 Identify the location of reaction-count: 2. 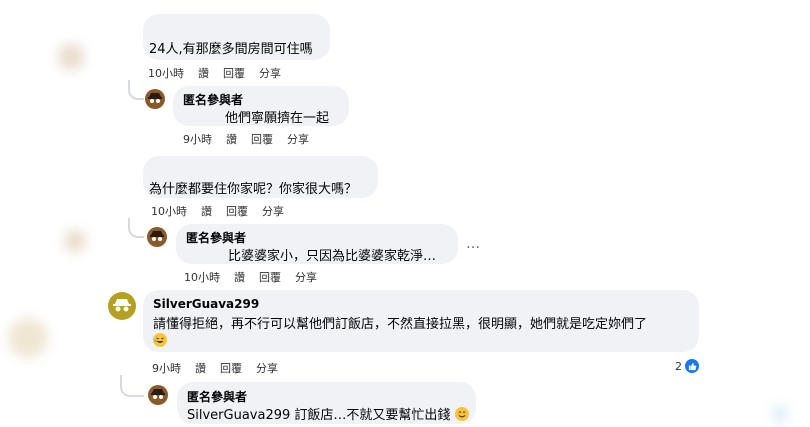
(687, 366).